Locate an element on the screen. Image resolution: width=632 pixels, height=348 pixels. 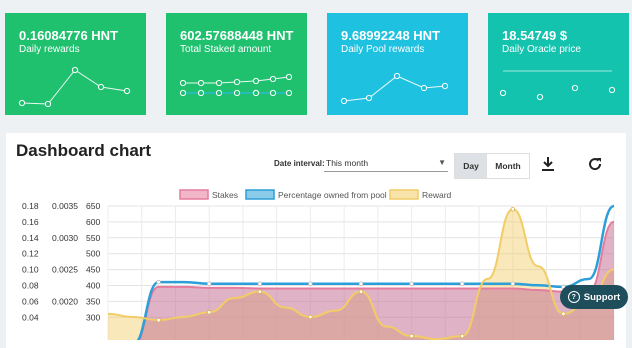
support-button: ? Support is located at coordinates (594, 297).